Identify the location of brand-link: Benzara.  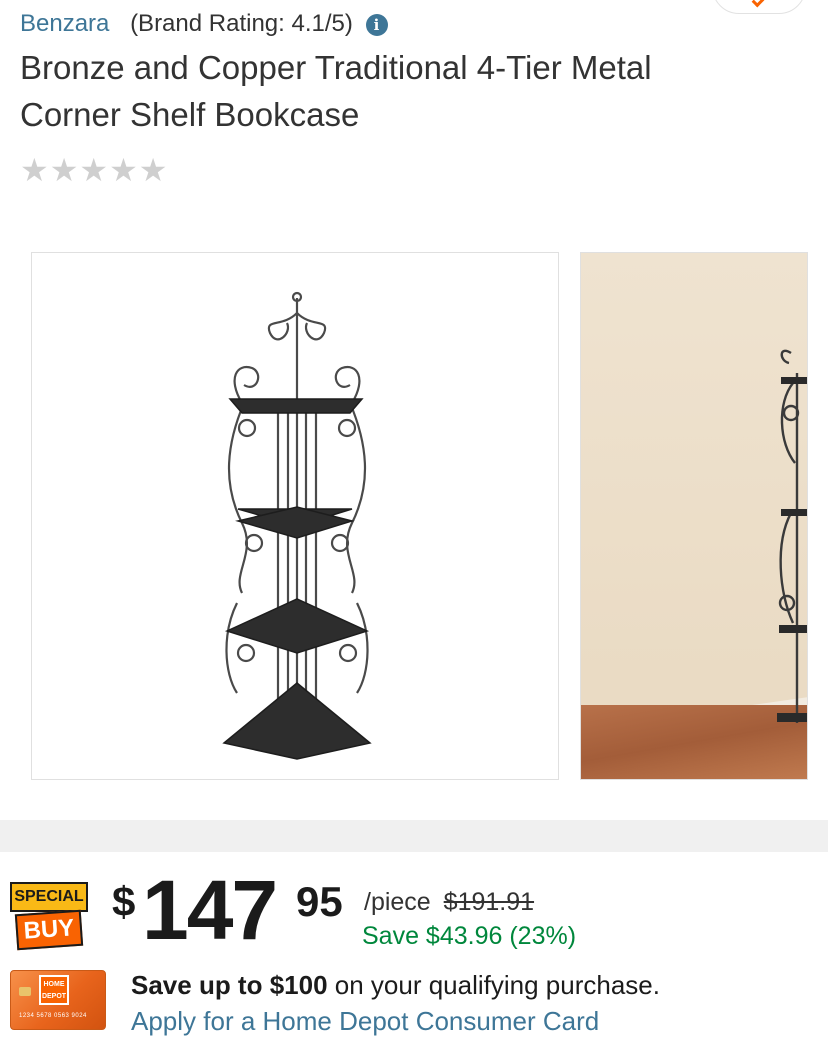
(64, 23).